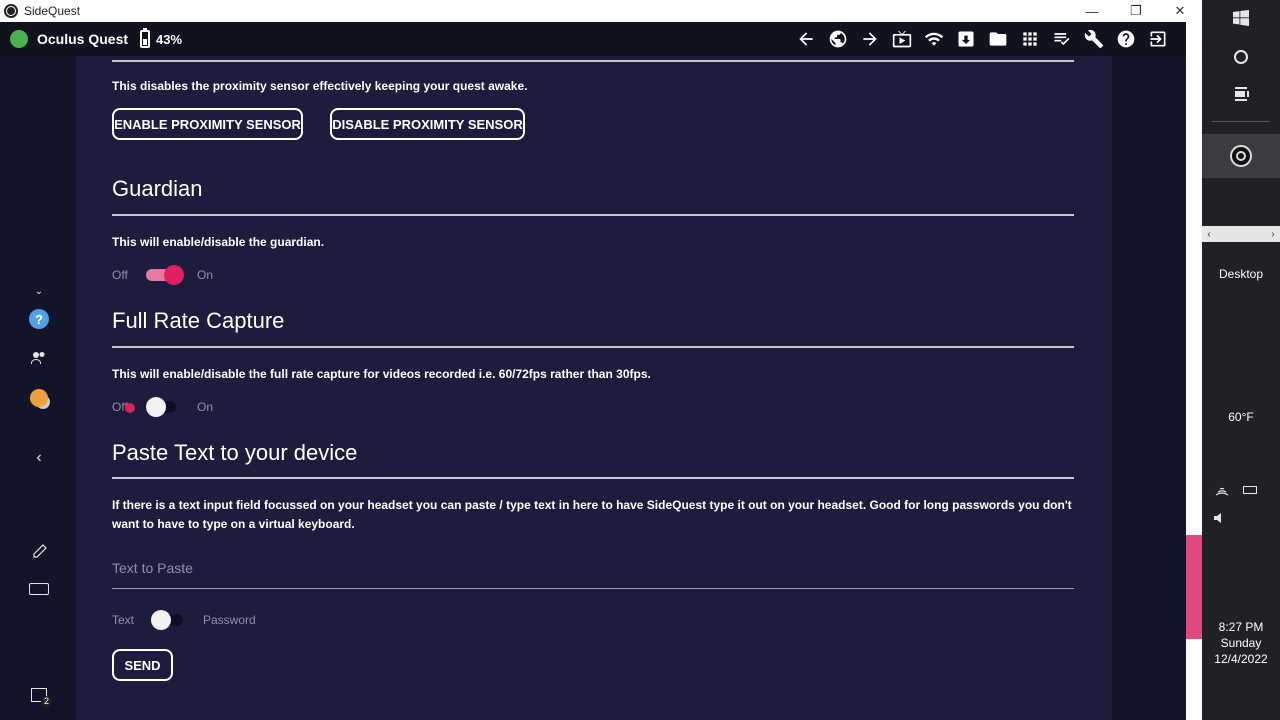 Image resolution: width=1280 pixels, height=720 pixels. Describe the element at coordinates (169, 39) in the screenshot. I see `battery-level: 43%` at that location.